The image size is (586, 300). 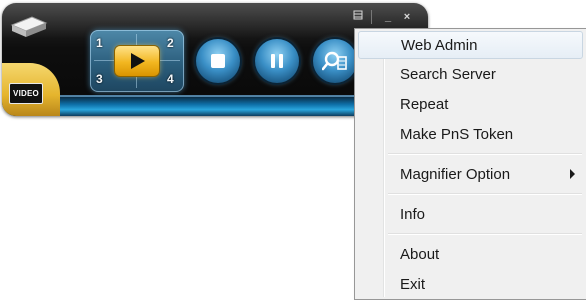 I want to click on stop-button, so click(x=218, y=61).